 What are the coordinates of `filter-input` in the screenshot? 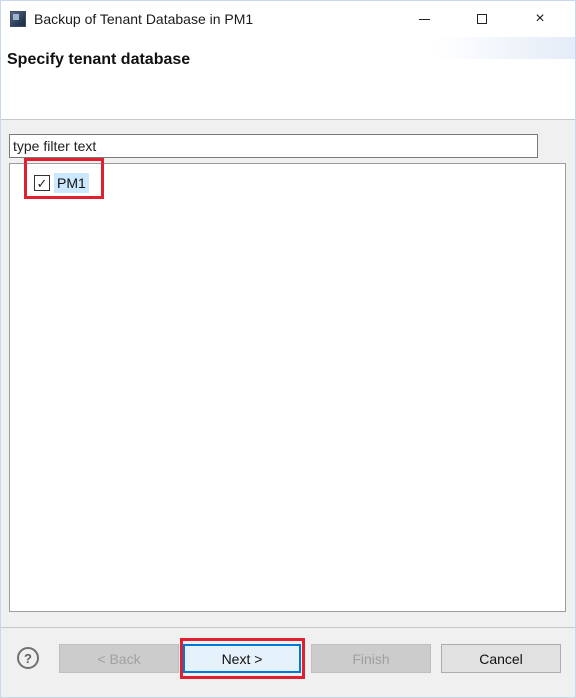 It's located at (273, 146).